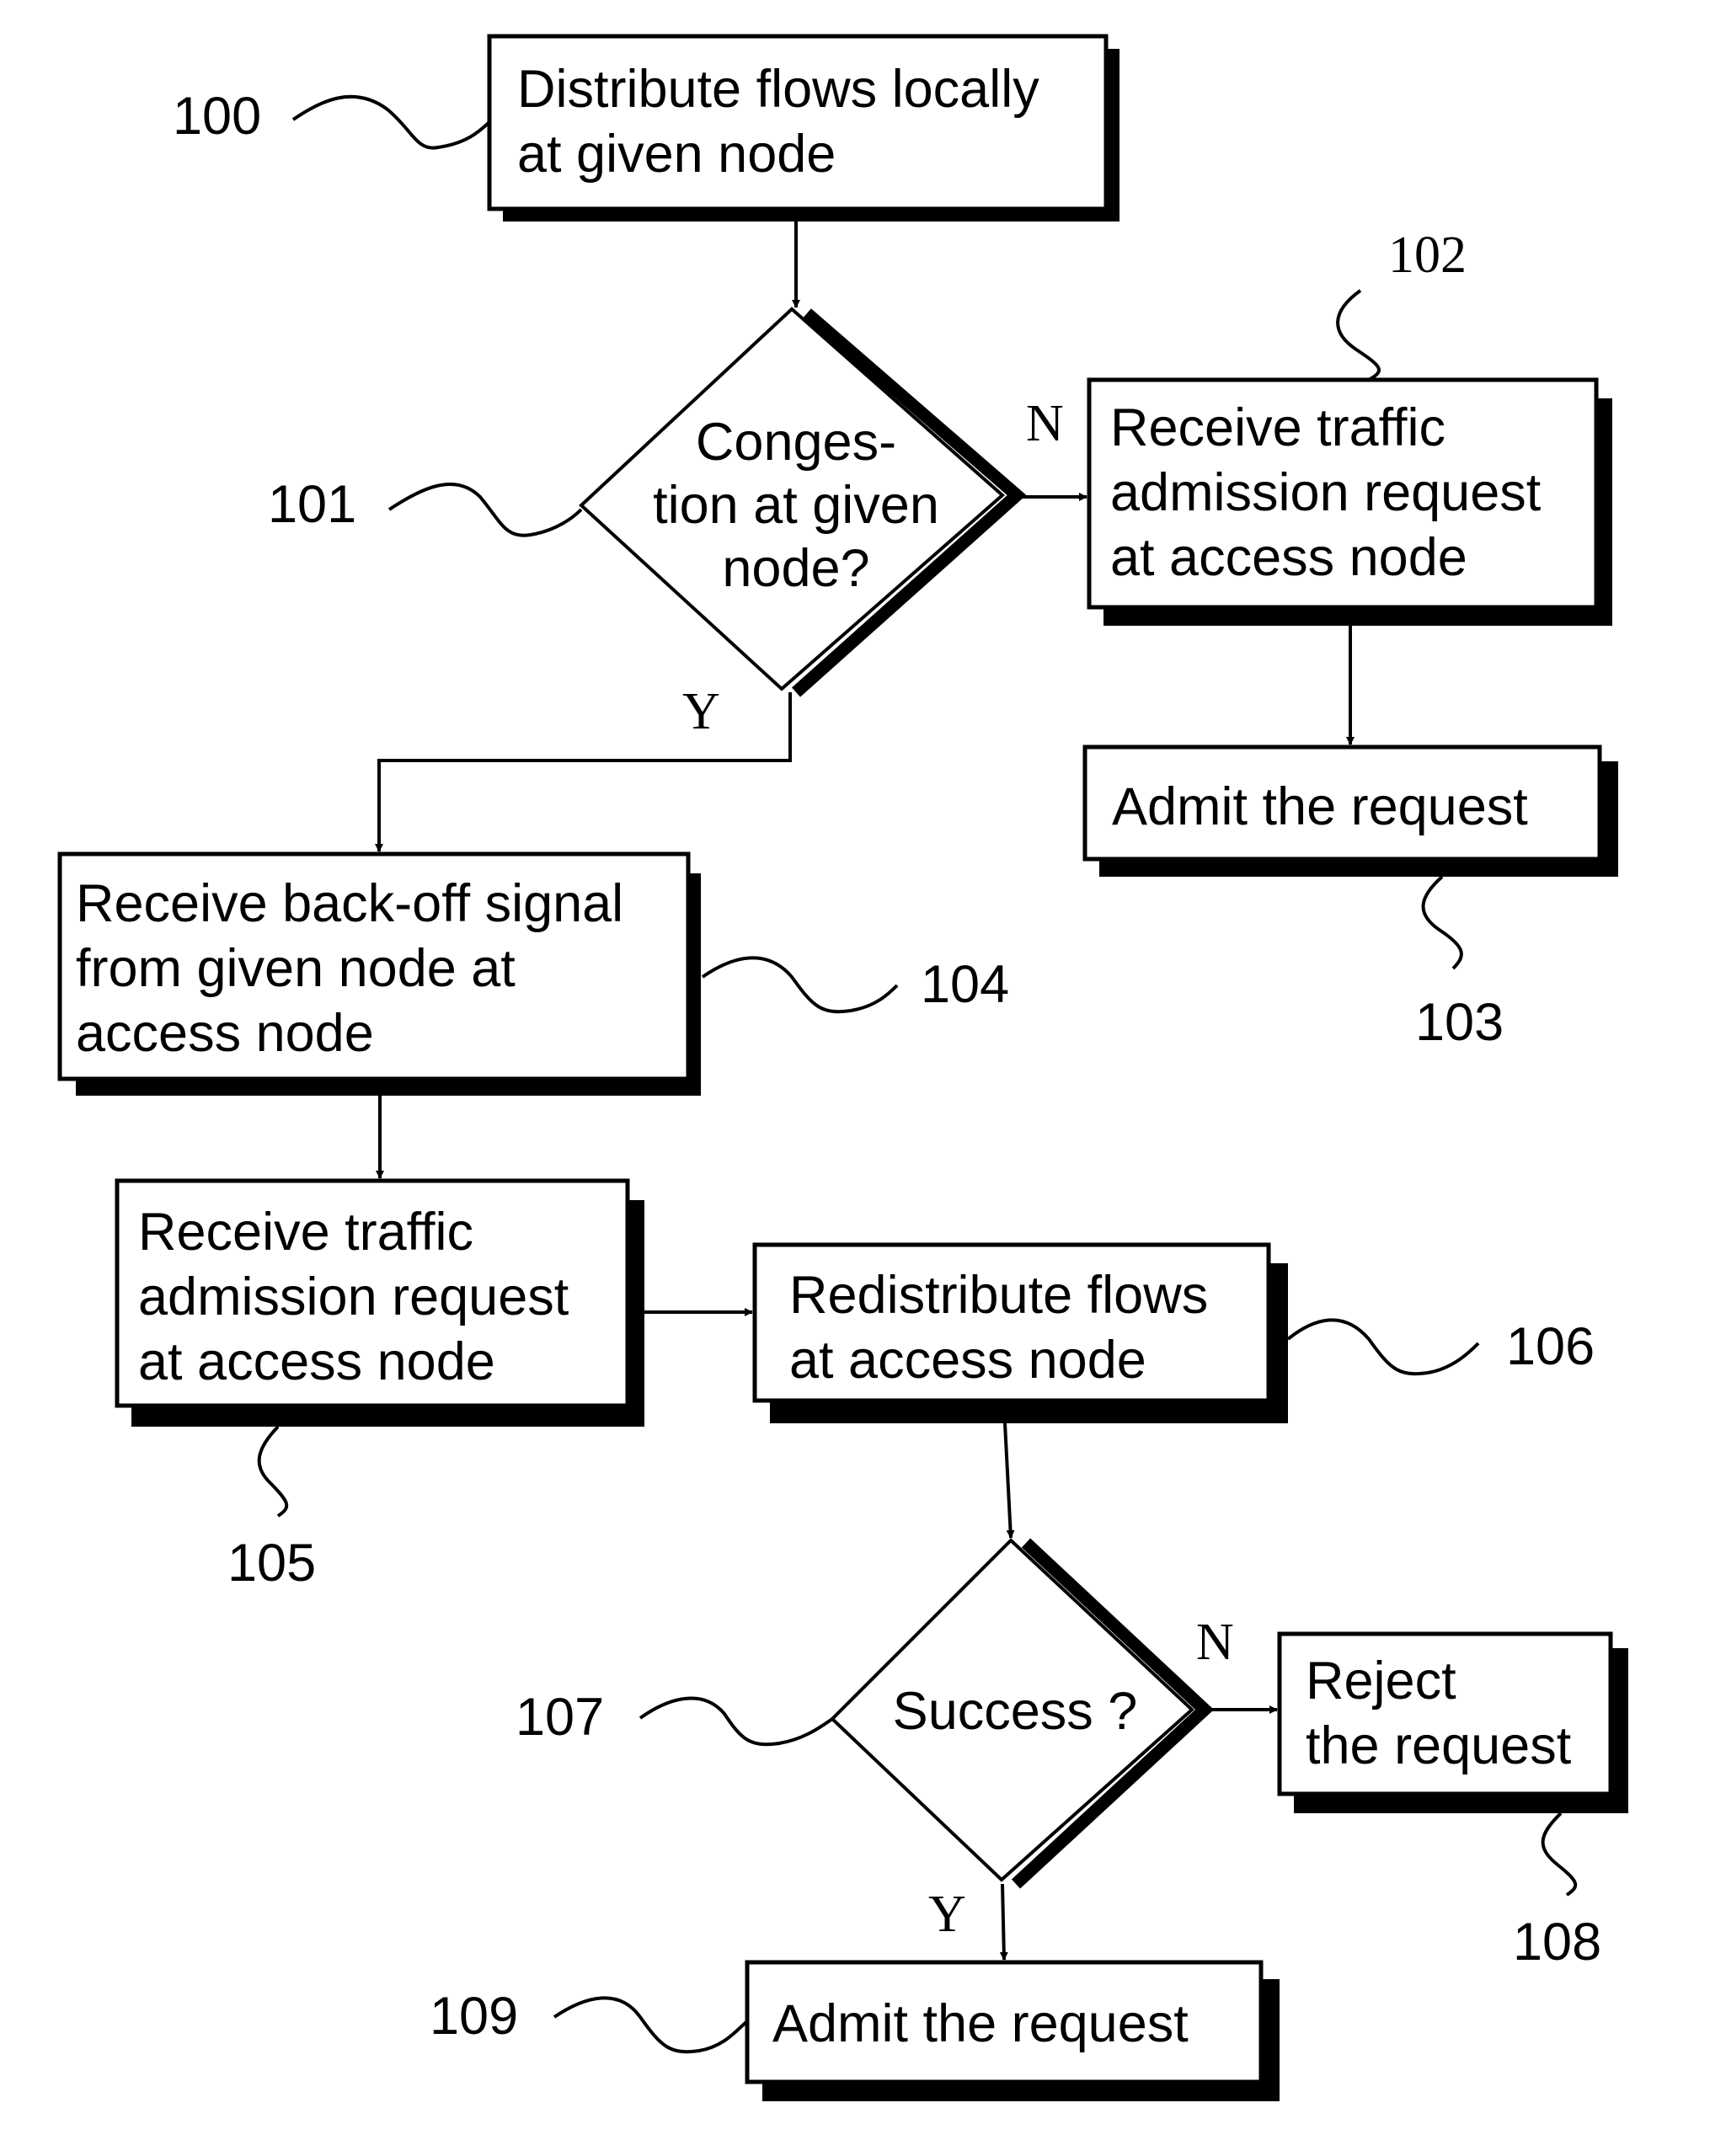  Describe the element at coordinates (1439, 1713) in the screenshot. I see `node-108-text: Reject the request` at that location.